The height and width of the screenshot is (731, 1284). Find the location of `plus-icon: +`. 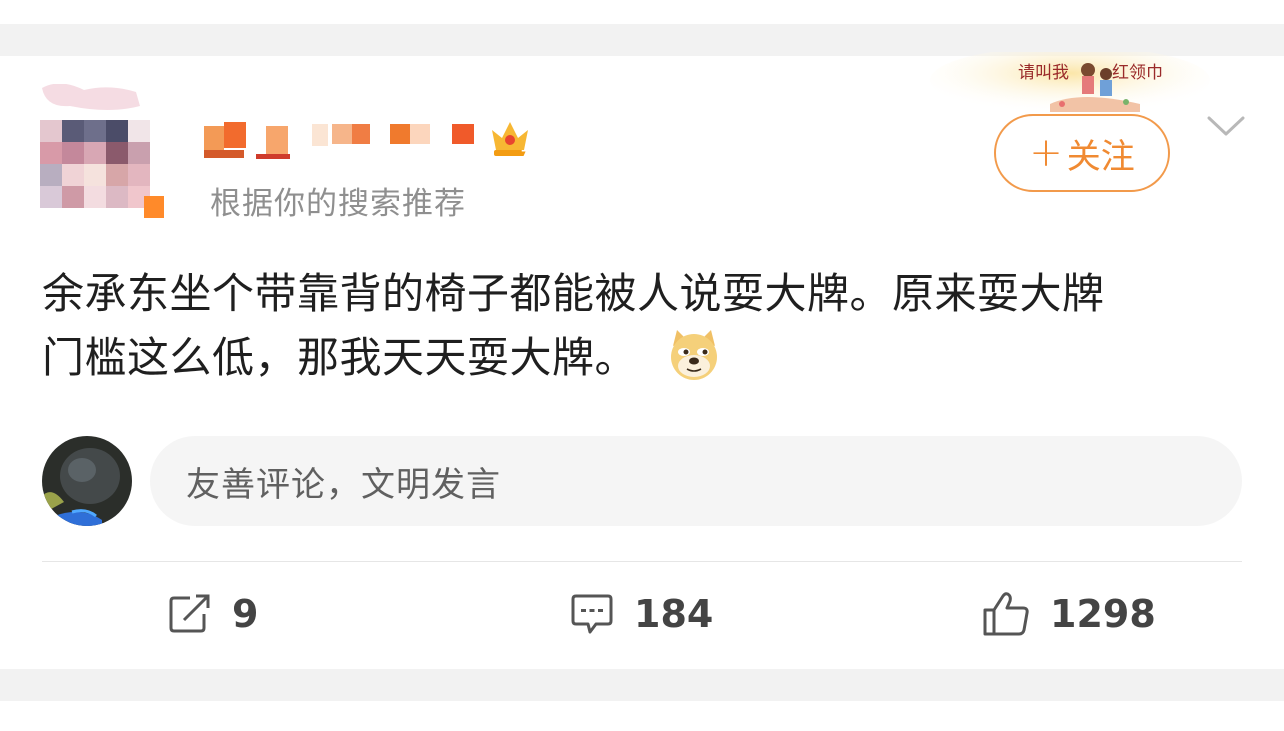

plus-icon: + is located at coordinates (1046, 153).